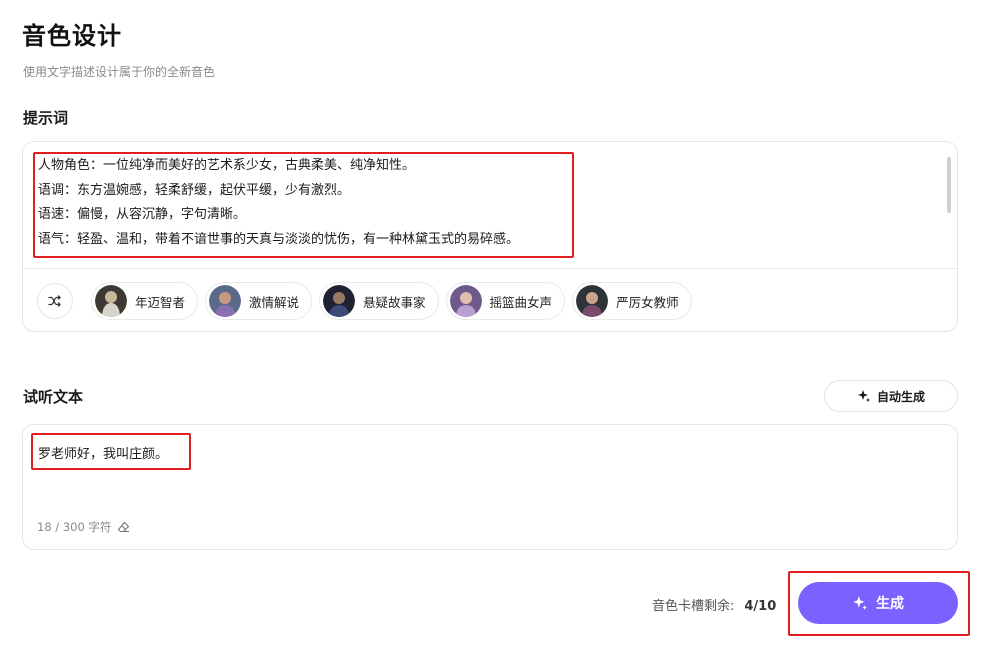 The image size is (982, 647). Describe the element at coordinates (46, 118) in the screenshot. I see `prompt-section-label: 提示词` at that location.